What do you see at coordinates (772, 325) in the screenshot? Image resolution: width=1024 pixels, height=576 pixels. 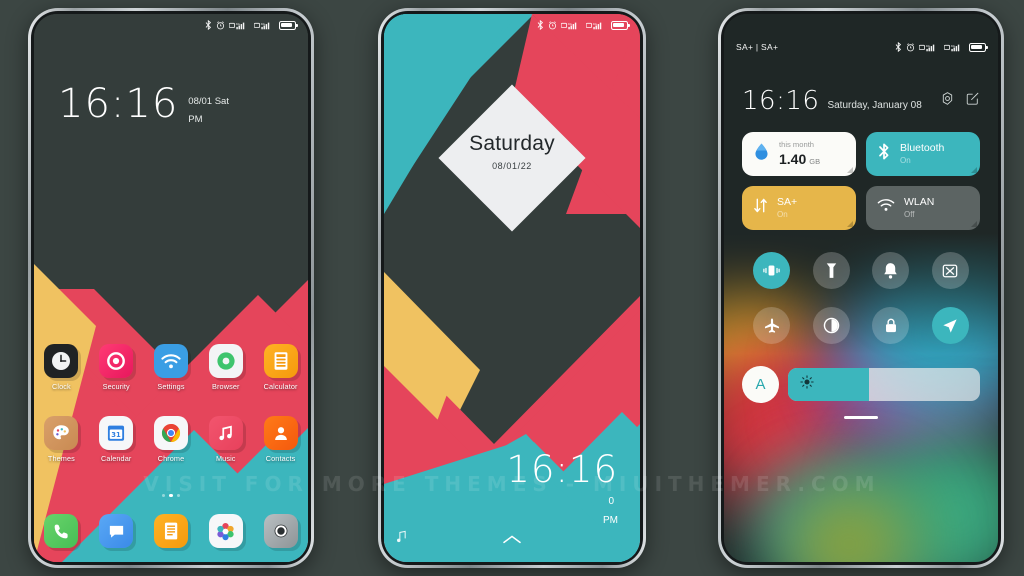 I see `toggle-airplane-mode` at bounding box center [772, 325].